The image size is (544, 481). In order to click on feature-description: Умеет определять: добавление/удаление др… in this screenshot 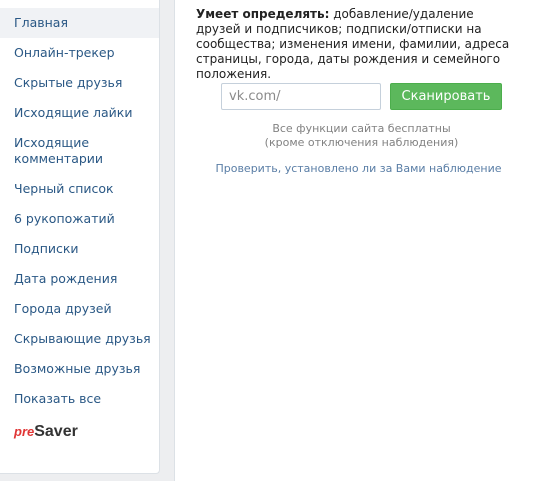, I will do `click(358, 44)`.